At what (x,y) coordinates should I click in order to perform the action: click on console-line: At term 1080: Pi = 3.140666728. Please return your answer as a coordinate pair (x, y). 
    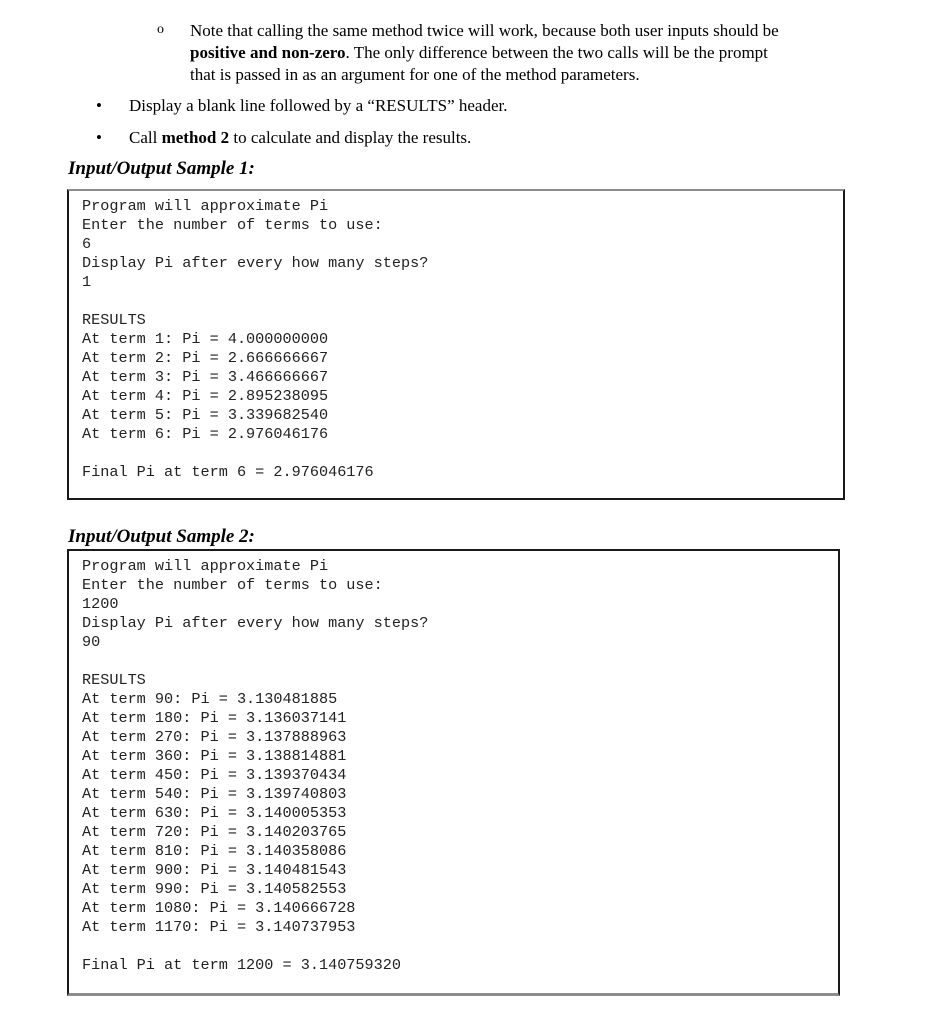
    Looking at the image, I should click on (219, 908).